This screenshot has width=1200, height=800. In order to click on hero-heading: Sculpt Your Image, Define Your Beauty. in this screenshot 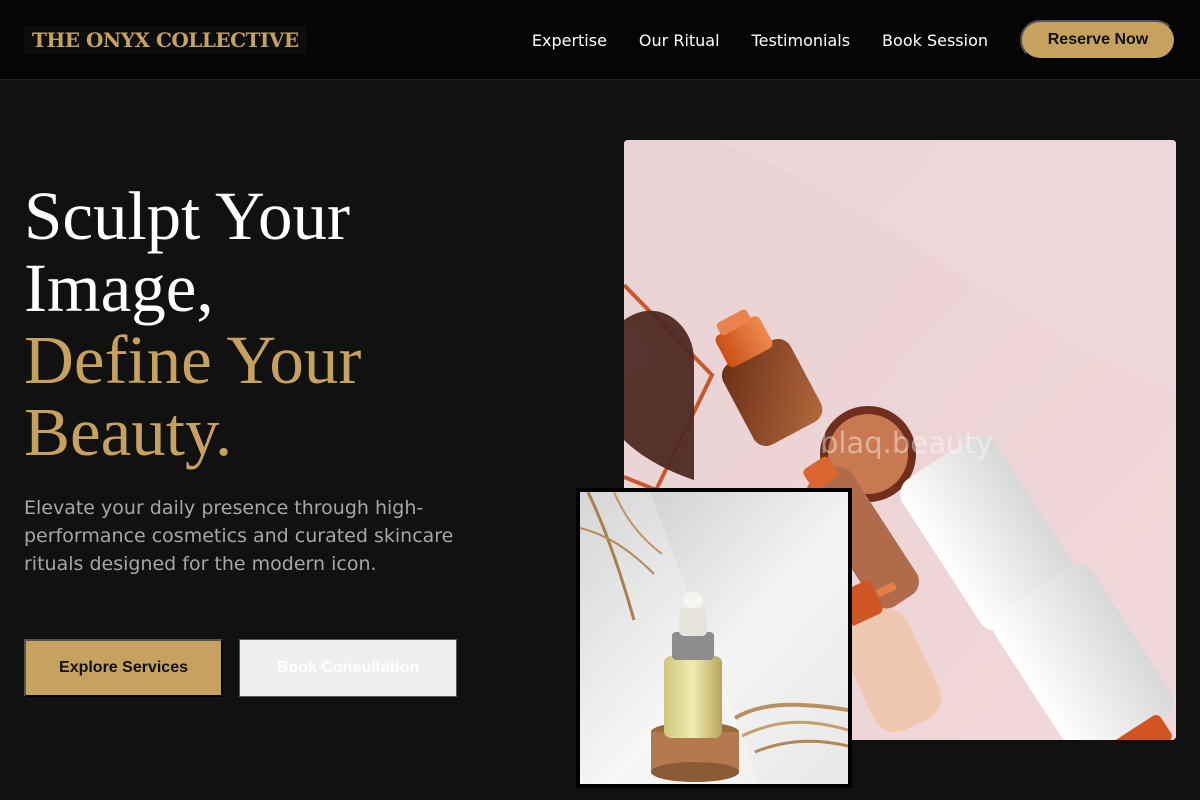, I will do `click(192, 324)`.